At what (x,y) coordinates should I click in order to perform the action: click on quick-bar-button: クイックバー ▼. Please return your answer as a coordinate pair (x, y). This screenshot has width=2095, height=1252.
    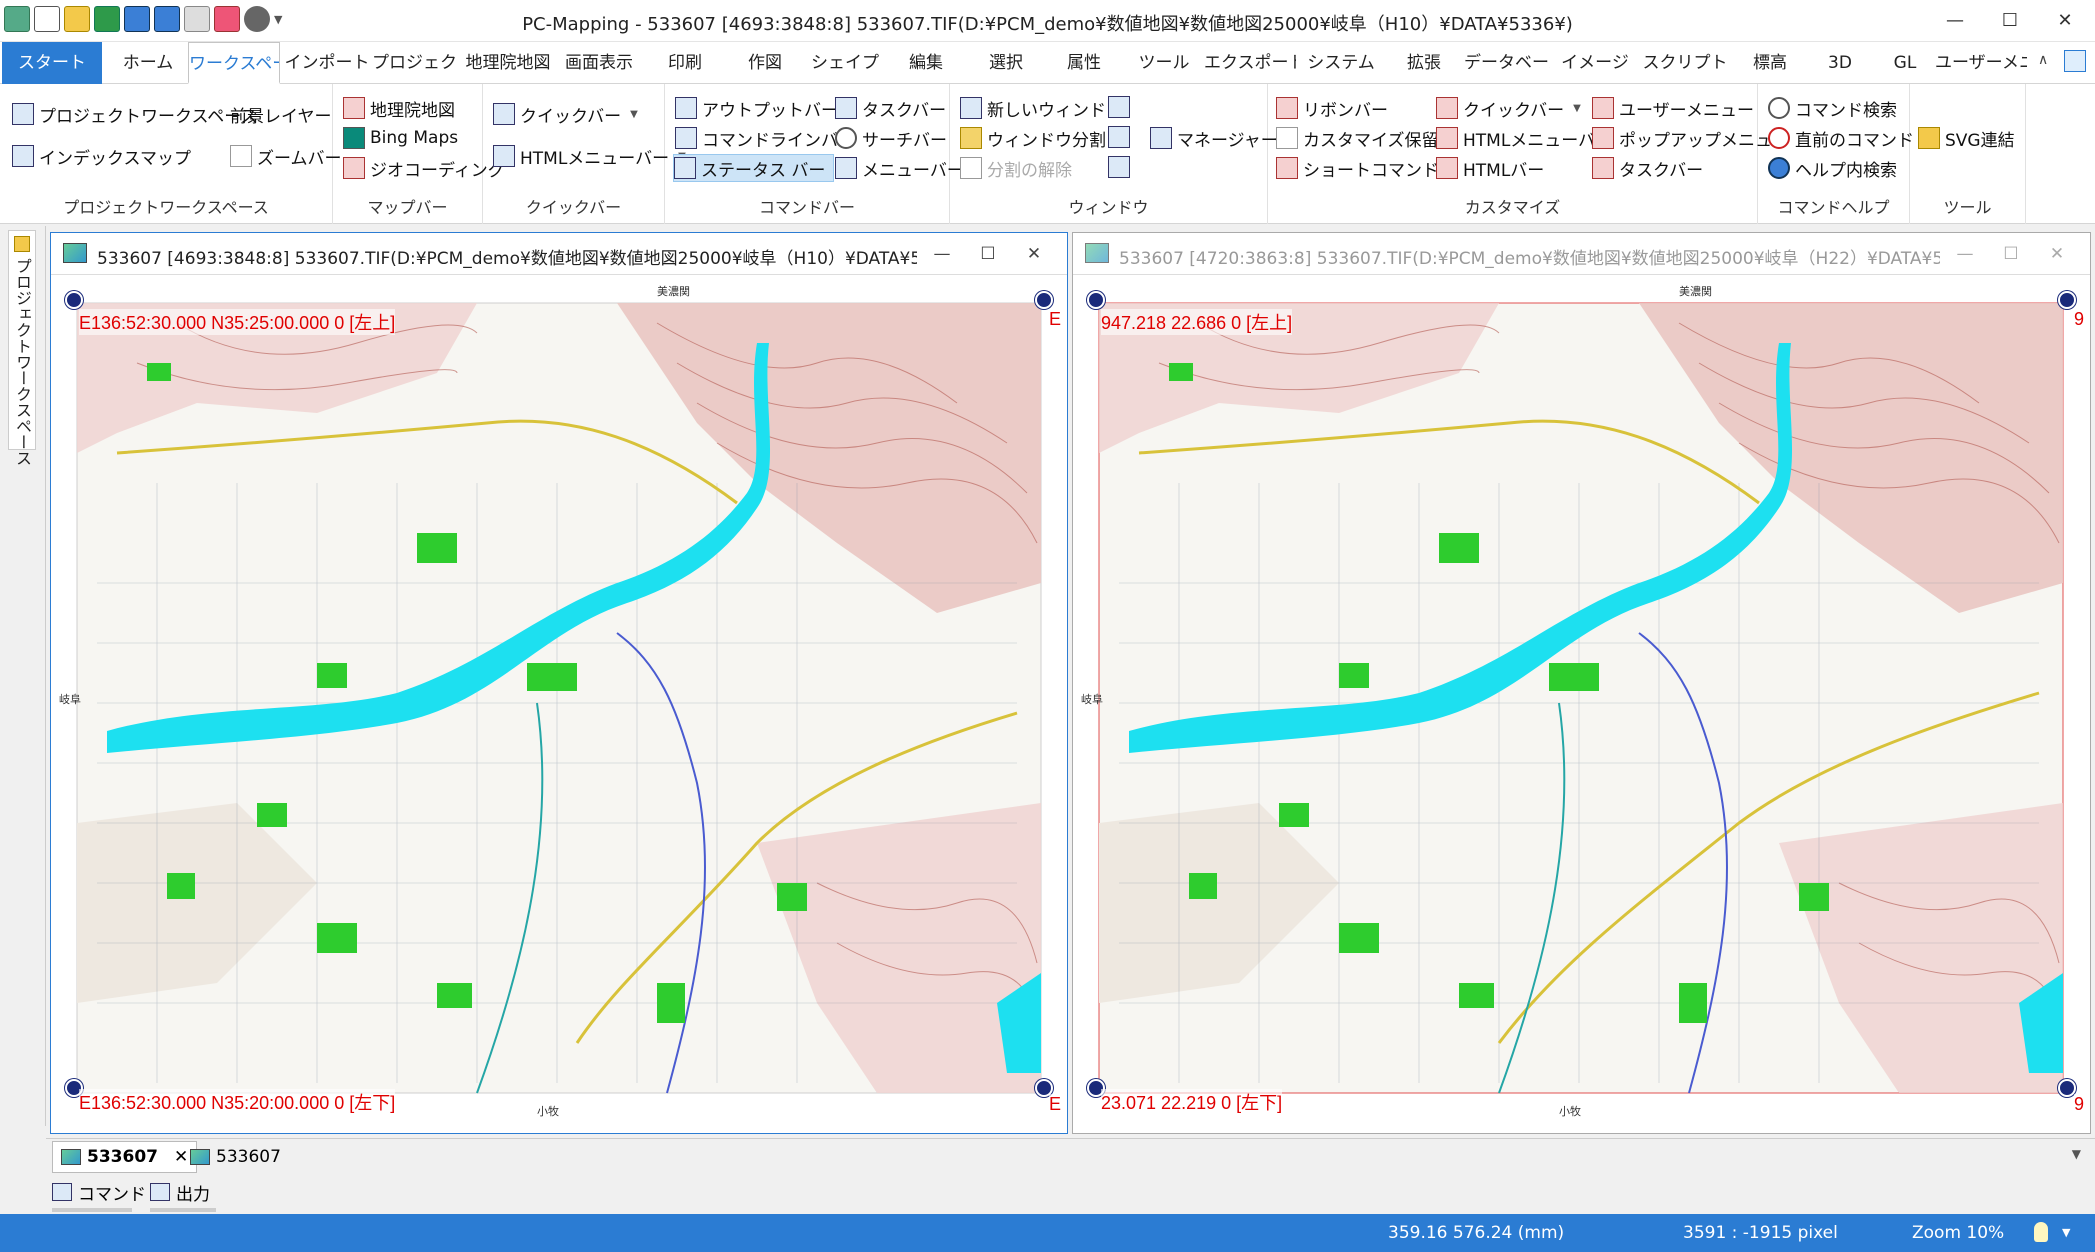
    Looking at the image, I should click on (565, 114).